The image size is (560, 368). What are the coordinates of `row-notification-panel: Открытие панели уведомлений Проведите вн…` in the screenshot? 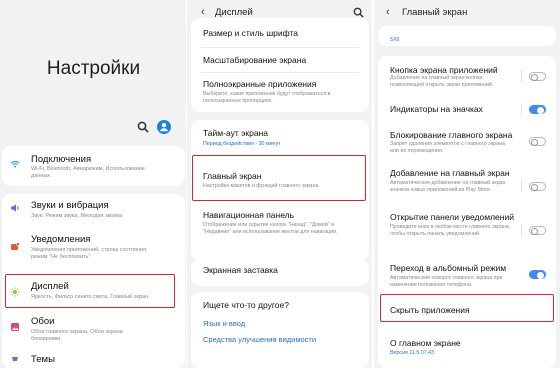 It's located at (467, 226).